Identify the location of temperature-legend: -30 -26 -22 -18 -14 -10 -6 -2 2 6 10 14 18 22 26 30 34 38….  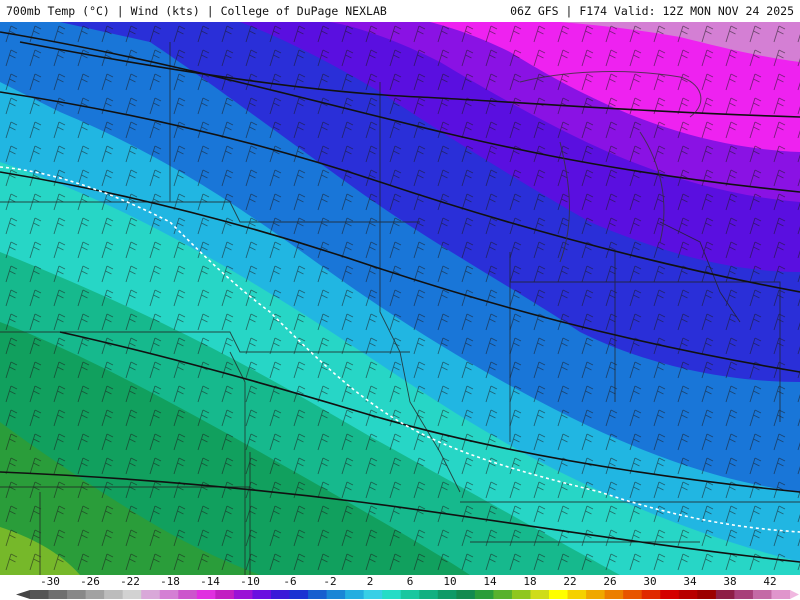
(400, 587).